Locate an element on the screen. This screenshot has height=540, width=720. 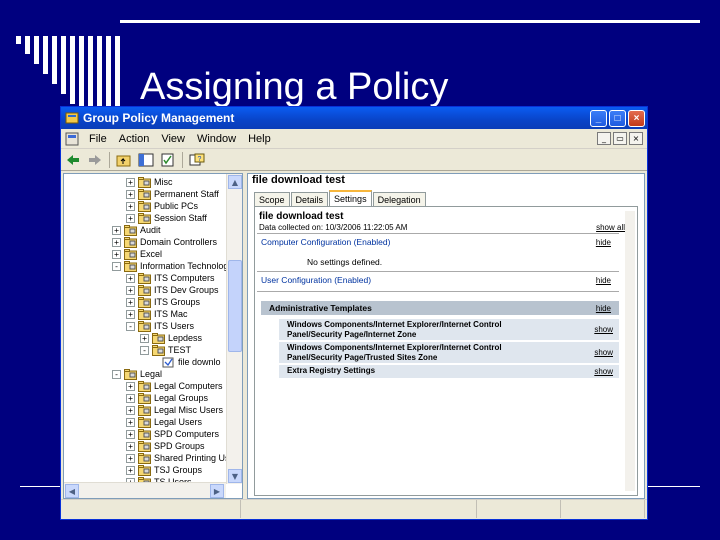
tree-item: + Session Staff is located at coordinates (166, 218).